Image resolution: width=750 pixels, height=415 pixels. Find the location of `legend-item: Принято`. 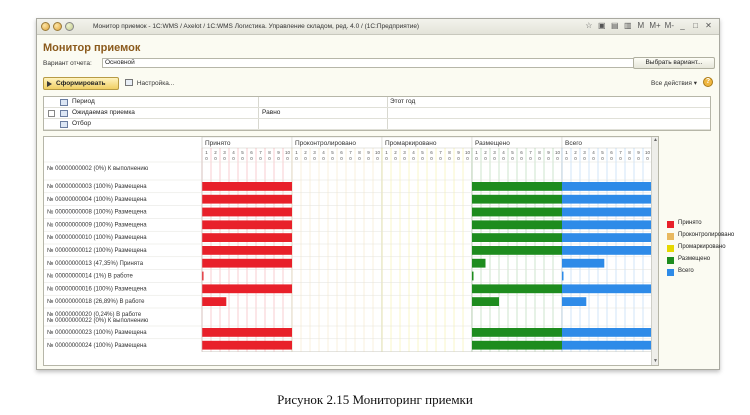

legend-item: Принято is located at coordinates (692, 225).